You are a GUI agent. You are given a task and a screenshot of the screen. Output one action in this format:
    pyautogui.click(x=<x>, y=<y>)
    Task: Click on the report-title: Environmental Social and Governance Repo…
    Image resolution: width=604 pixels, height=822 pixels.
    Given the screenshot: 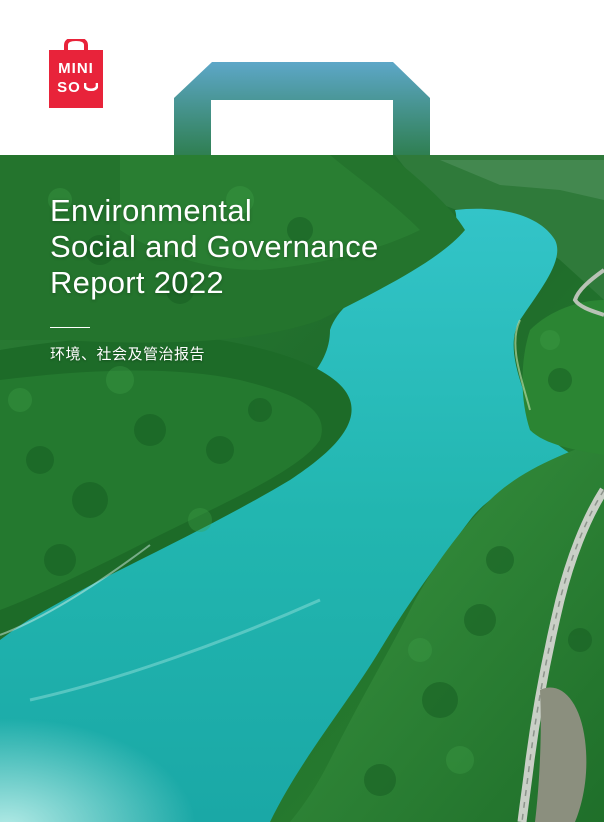 What is the action you would take?
    pyautogui.click(x=214, y=247)
    